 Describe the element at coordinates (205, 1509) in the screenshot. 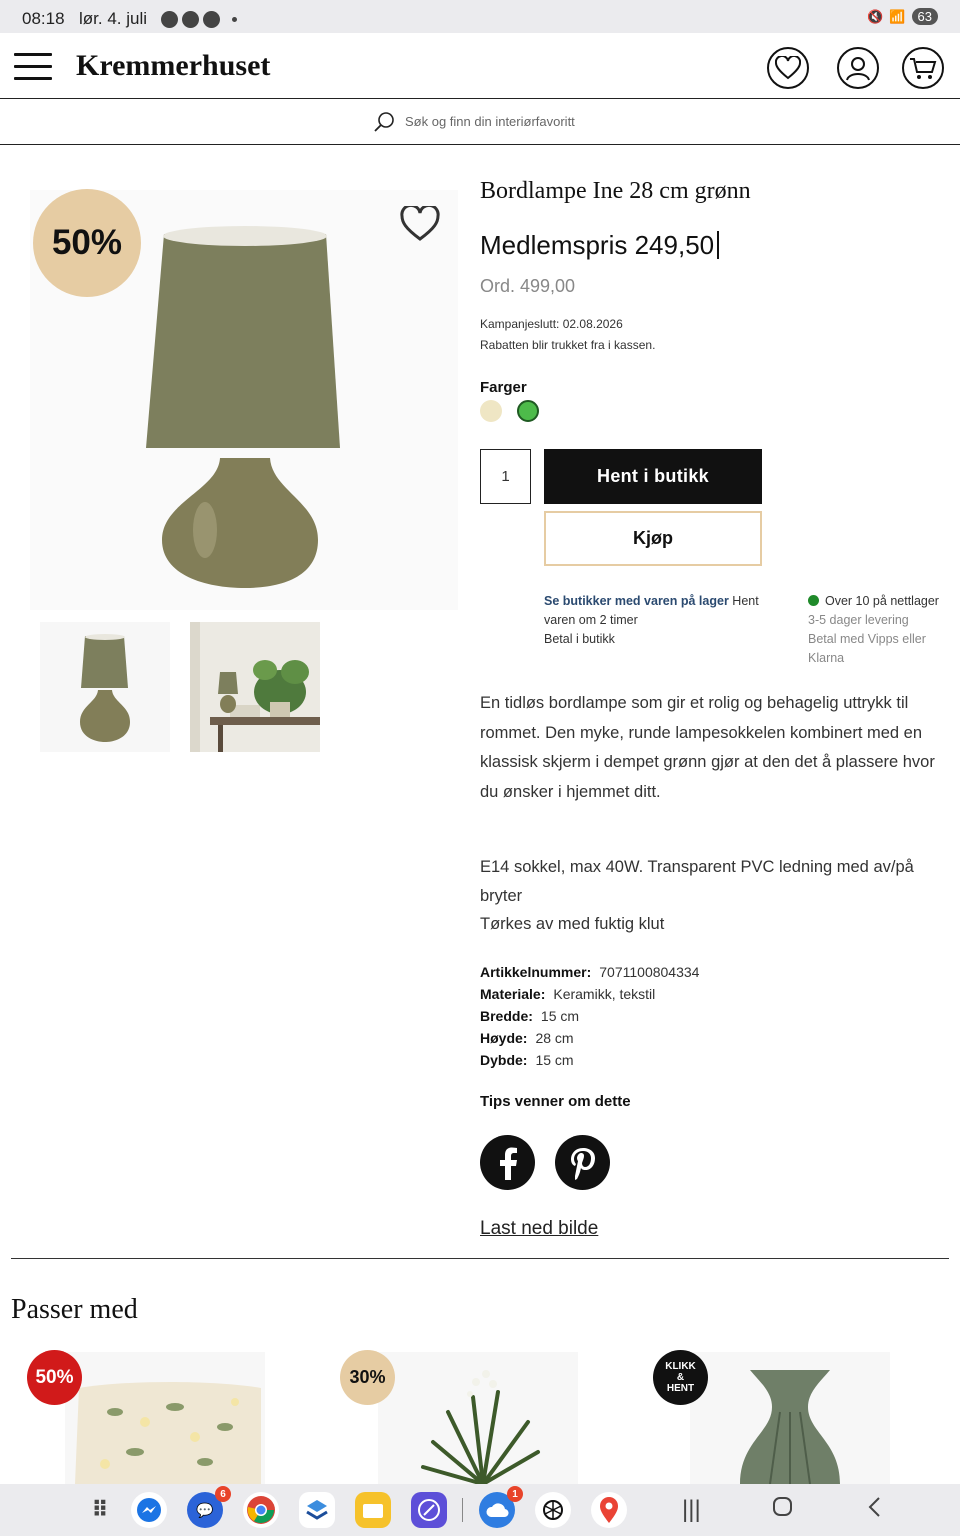

I see `chat-bubble-icon: 💬` at that location.